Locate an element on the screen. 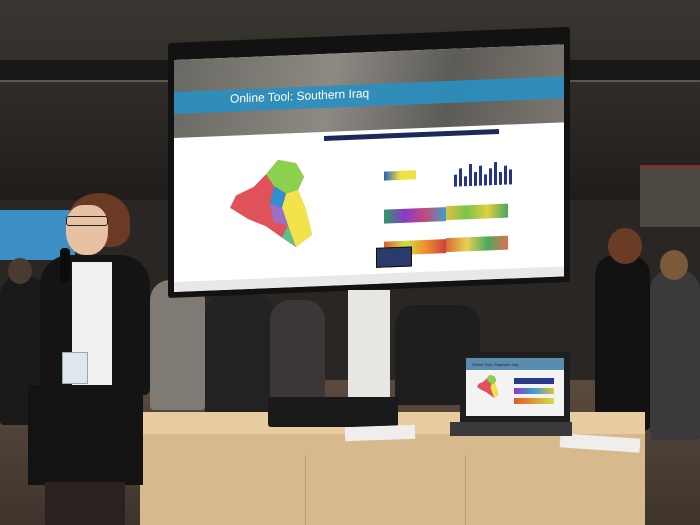  presenter-skirt is located at coordinates (85, 435).